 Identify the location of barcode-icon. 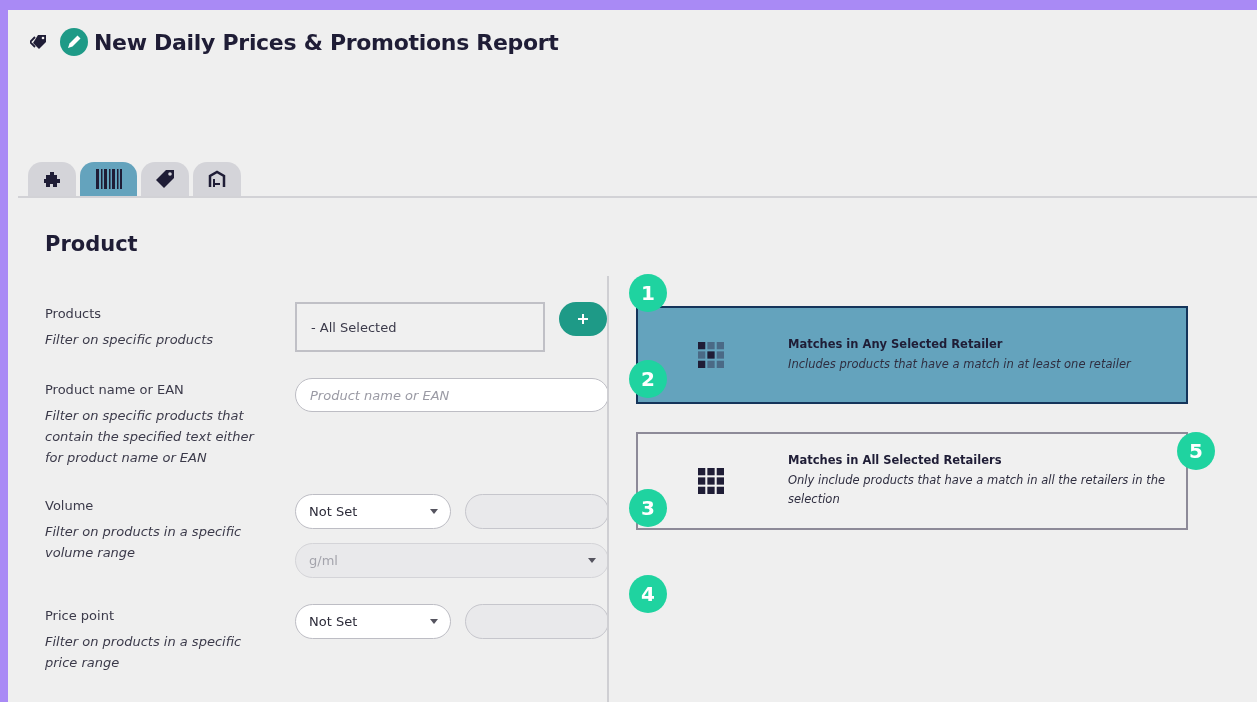
(108, 179).